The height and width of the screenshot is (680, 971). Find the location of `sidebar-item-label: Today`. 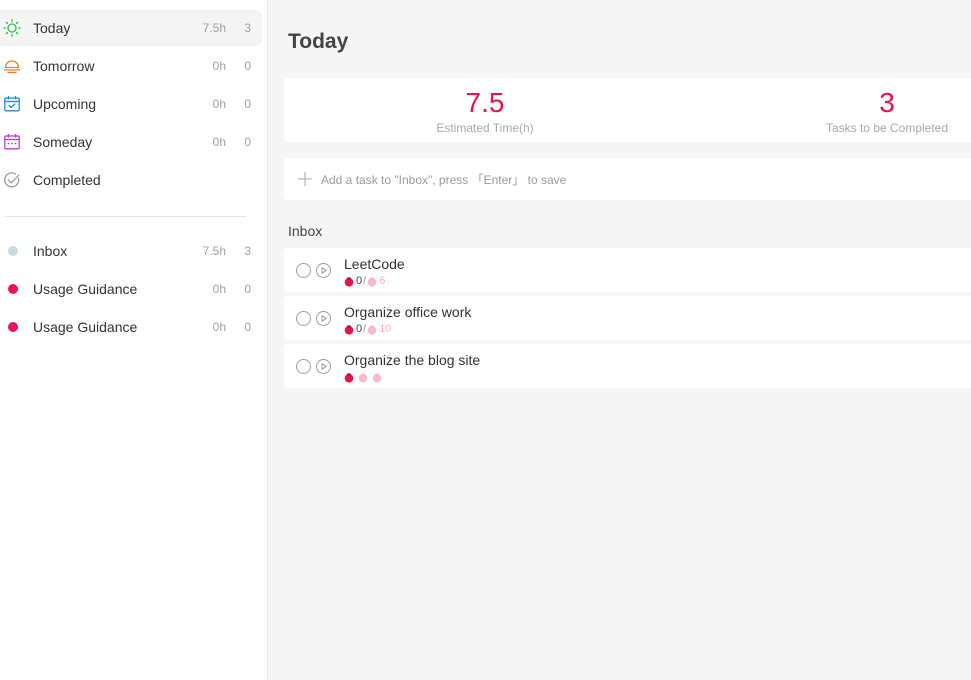

sidebar-item-label: Today is located at coordinates (52, 28).